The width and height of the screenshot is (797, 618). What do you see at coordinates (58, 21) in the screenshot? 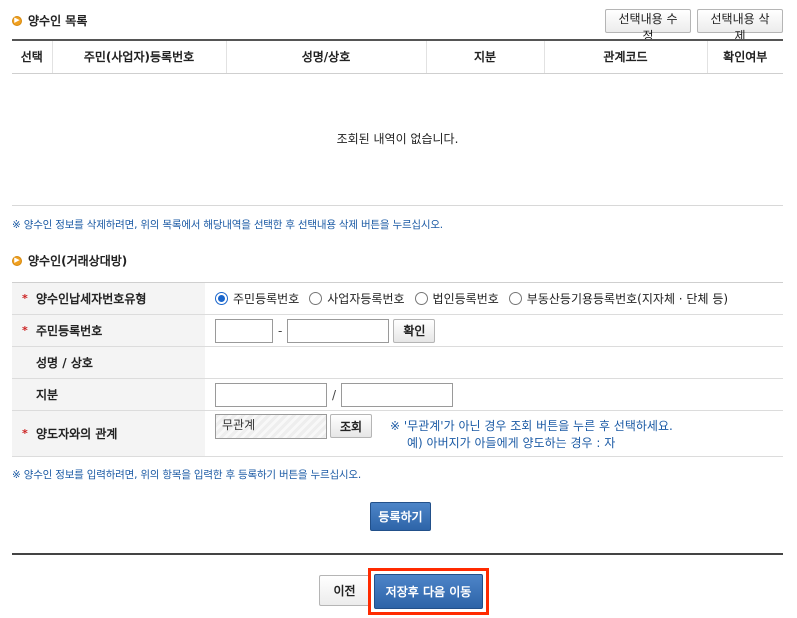
I see `list-section-title-text: 양수인 목록` at bounding box center [58, 21].